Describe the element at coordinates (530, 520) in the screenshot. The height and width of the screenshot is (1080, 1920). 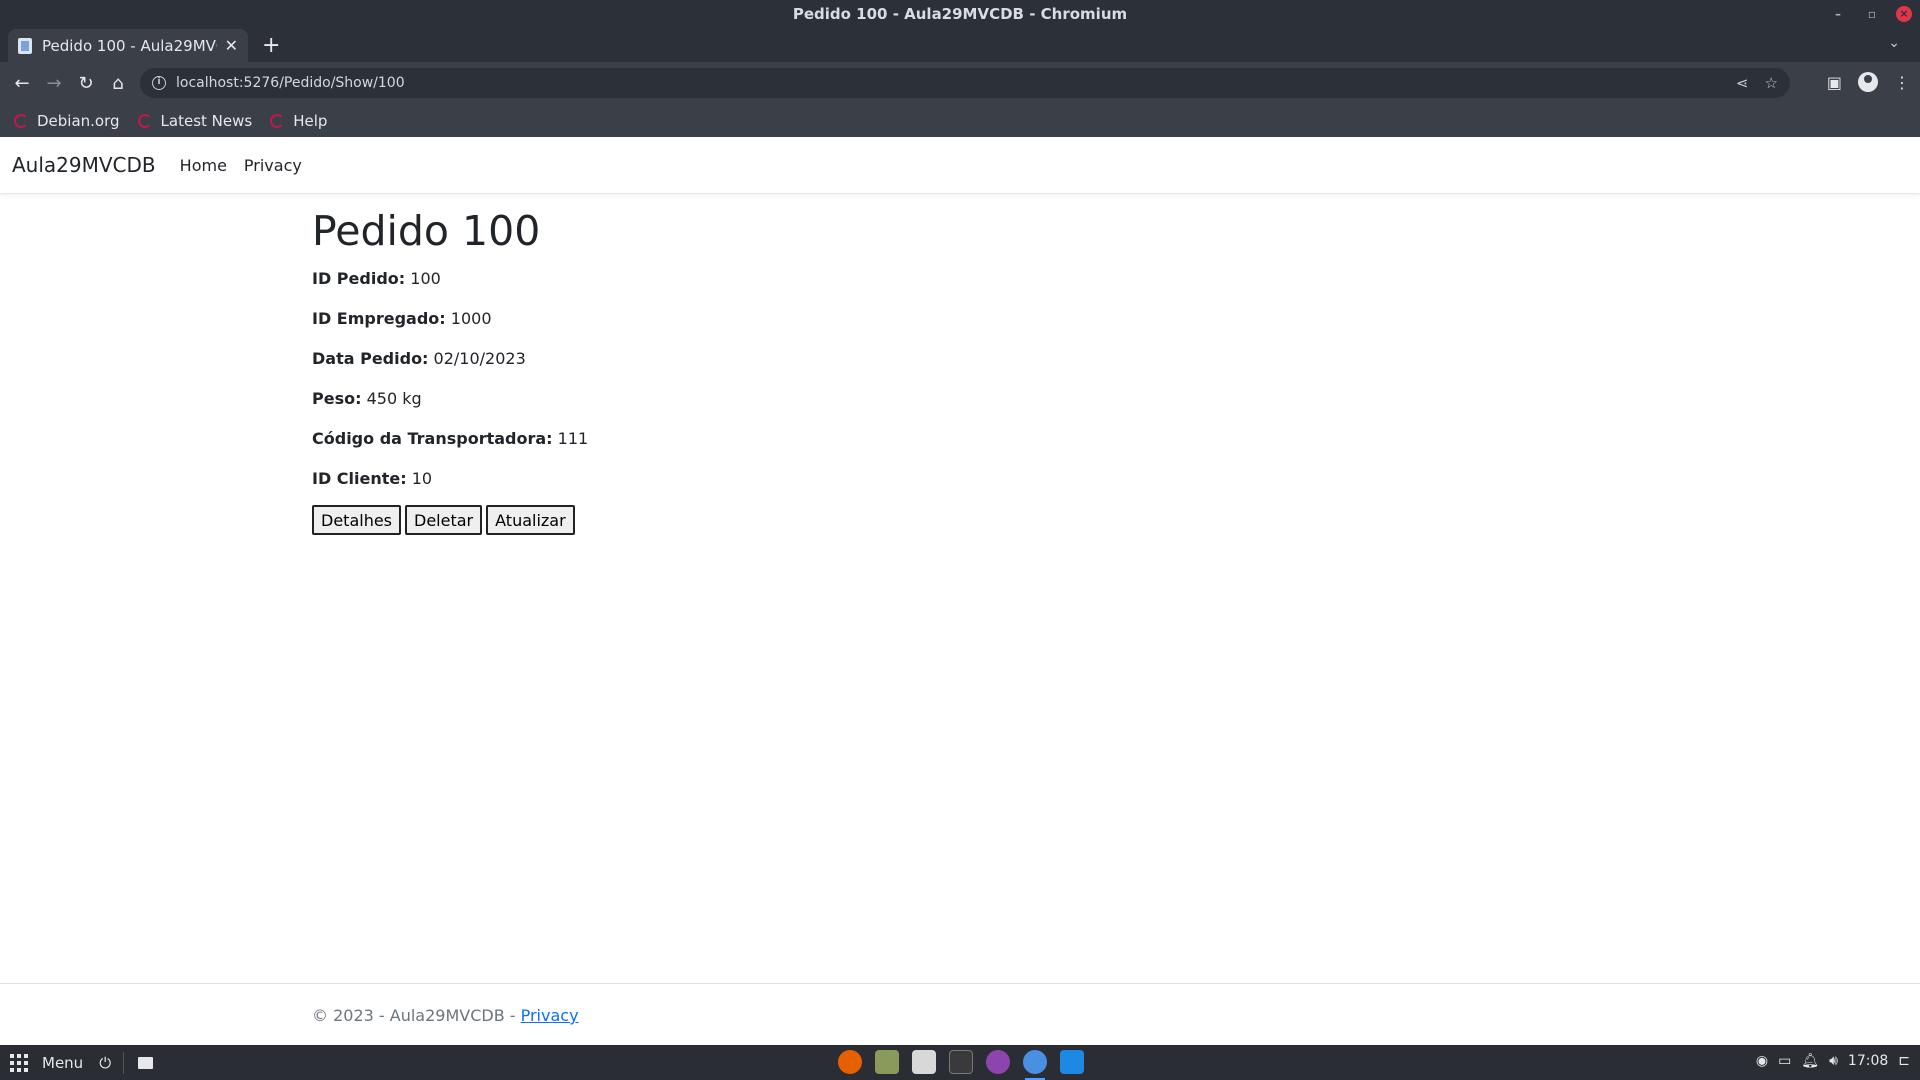
I see `update-button: Atualizar` at that location.